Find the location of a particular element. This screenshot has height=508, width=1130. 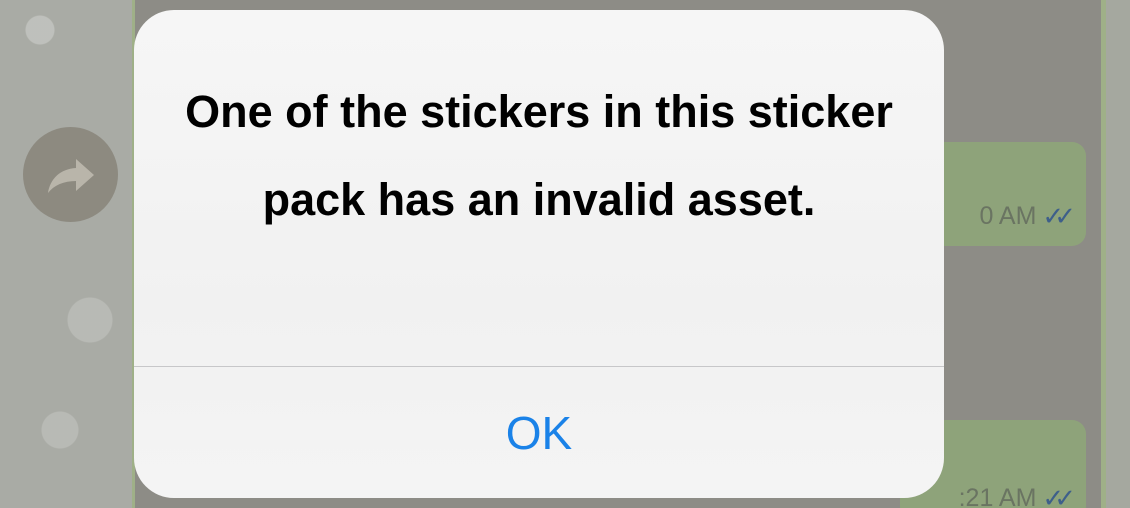

forward-button is located at coordinates (70, 174).